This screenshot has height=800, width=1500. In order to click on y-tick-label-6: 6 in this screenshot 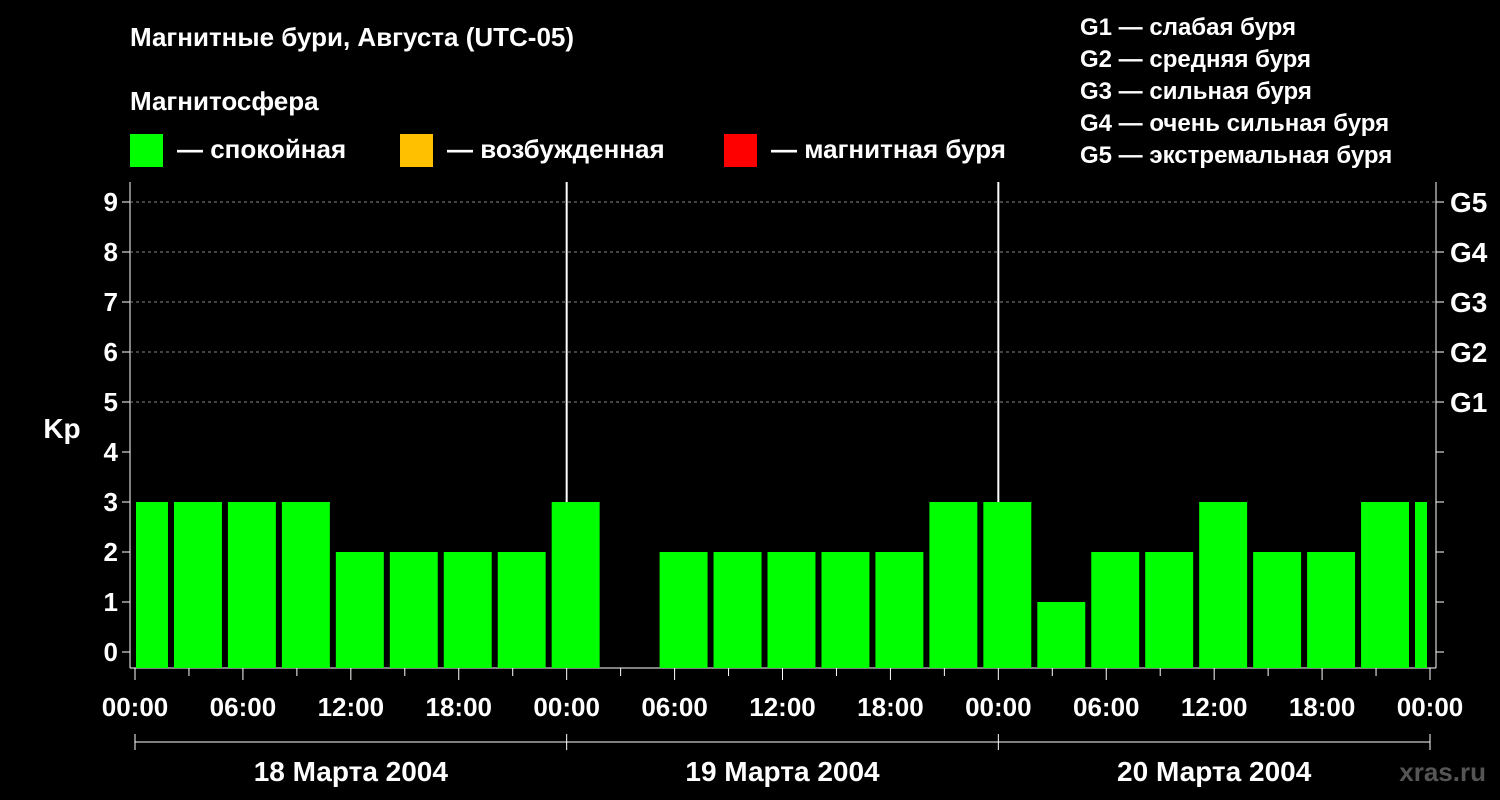, I will do `click(111, 352)`.